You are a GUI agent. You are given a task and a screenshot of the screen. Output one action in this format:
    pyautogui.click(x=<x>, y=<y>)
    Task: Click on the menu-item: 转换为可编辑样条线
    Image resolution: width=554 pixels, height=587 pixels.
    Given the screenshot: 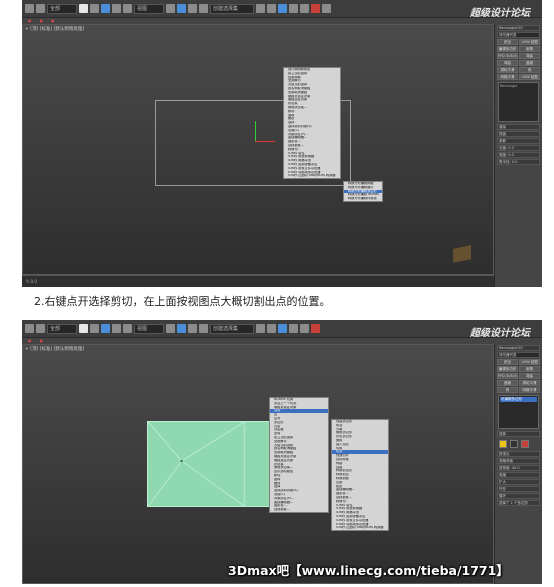 What is the action you would take?
    pyautogui.click(x=363, y=199)
    